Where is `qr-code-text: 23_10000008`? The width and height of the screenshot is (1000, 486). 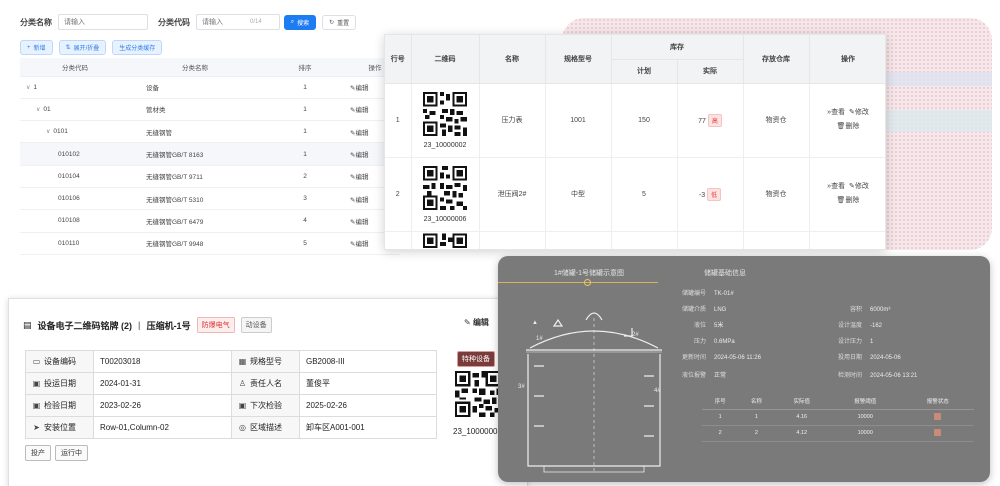 qr-code-text: 23_10000008 is located at coordinates (477, 431).